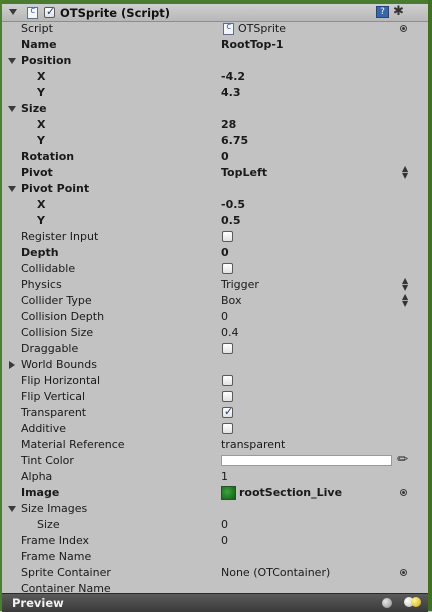  What do you see at coordinates (215, 13) in the screenshot?
I see `component-header: ✓ OTSprite (Script) ? ✱` at bounding box center [215, 13].